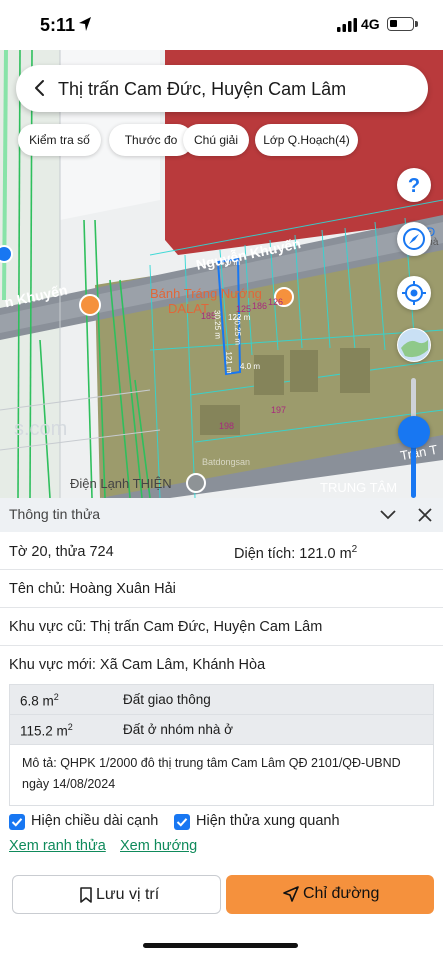 This screenshot has width=443, height=960. I want to click on crosshair-icon, so click(414, 293).